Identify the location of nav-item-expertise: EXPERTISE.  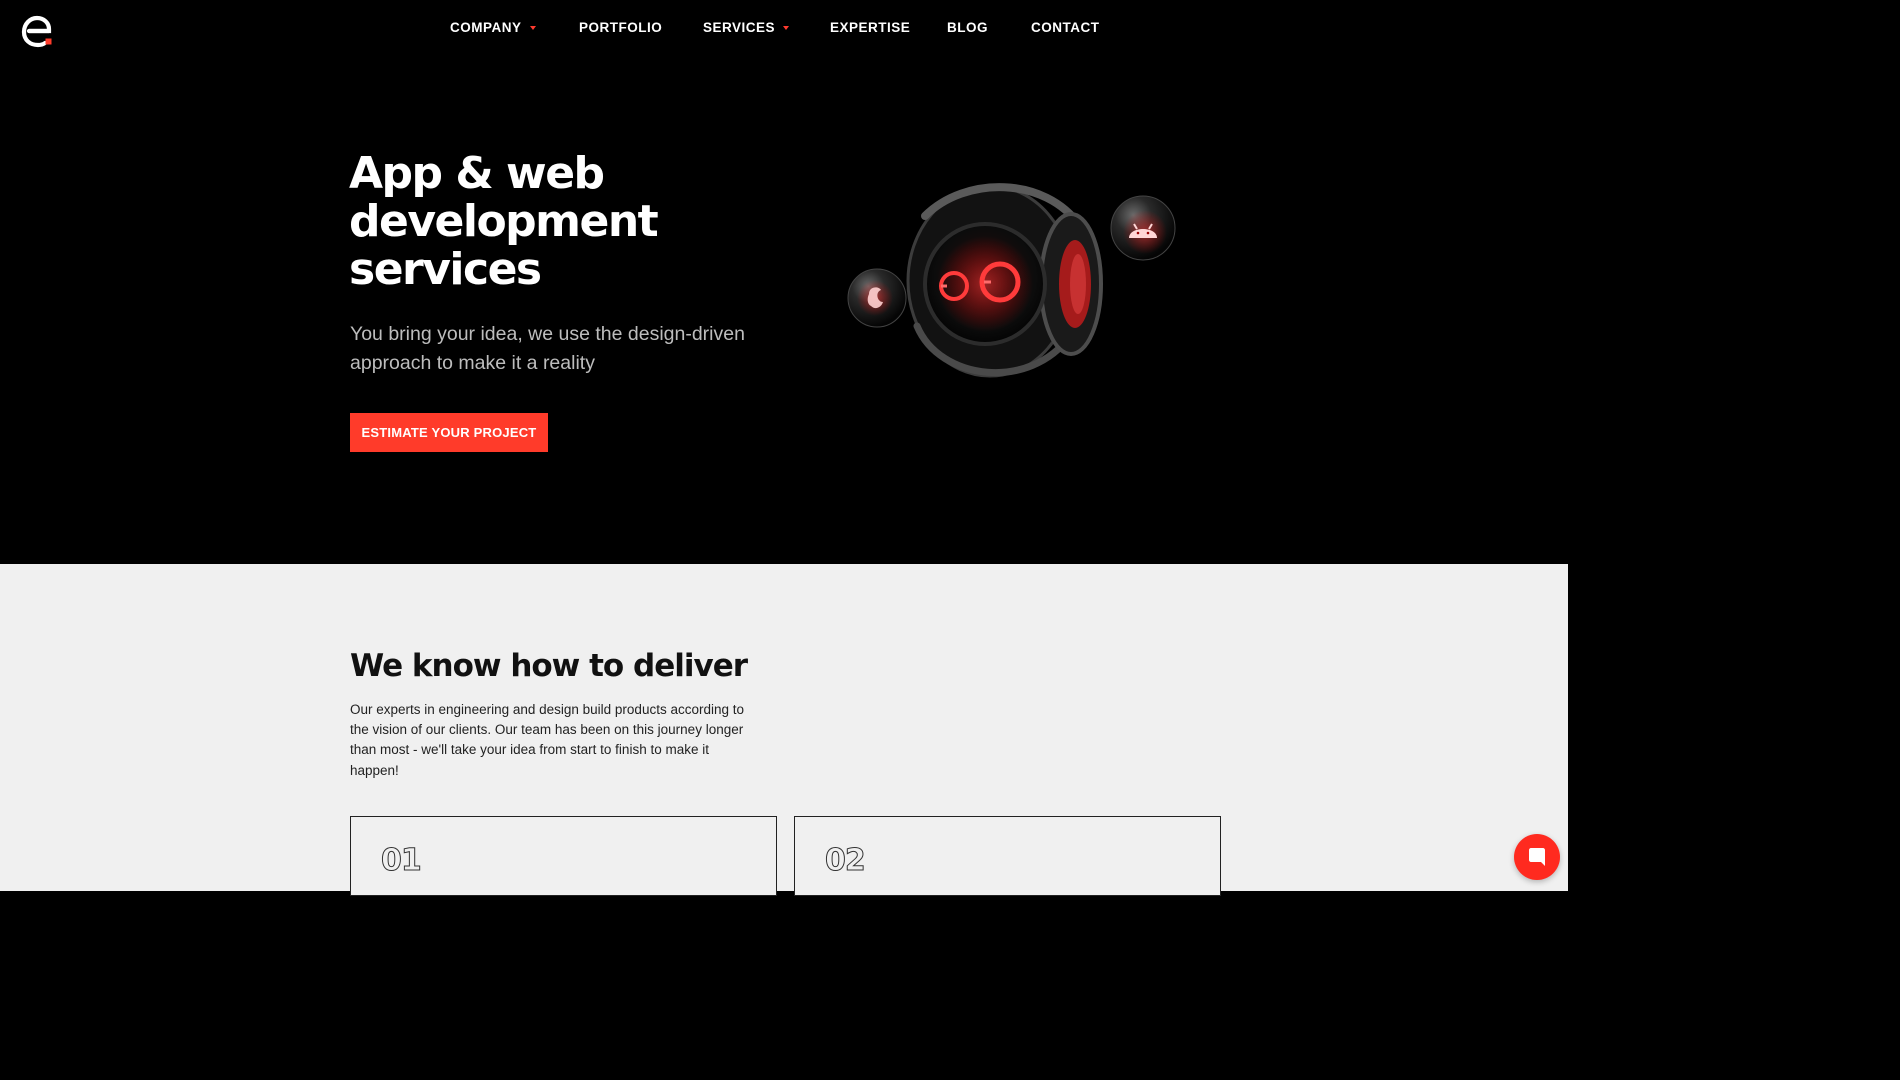
(888, 27).